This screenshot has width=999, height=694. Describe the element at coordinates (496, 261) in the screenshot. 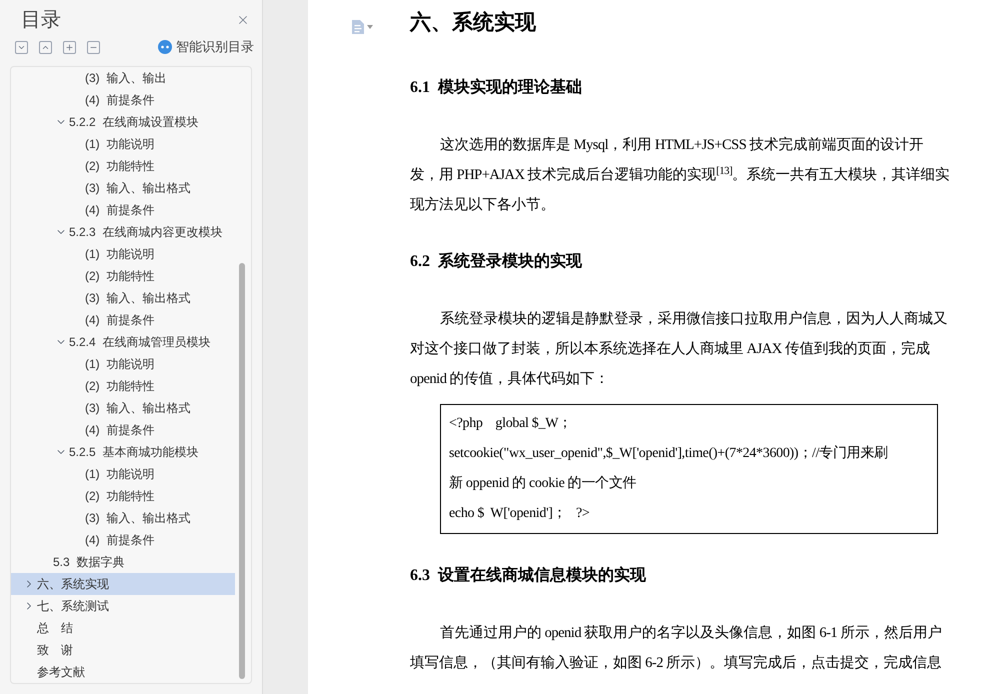

I see `section-heading: 6.2 系统登录模块的实现` at that location.